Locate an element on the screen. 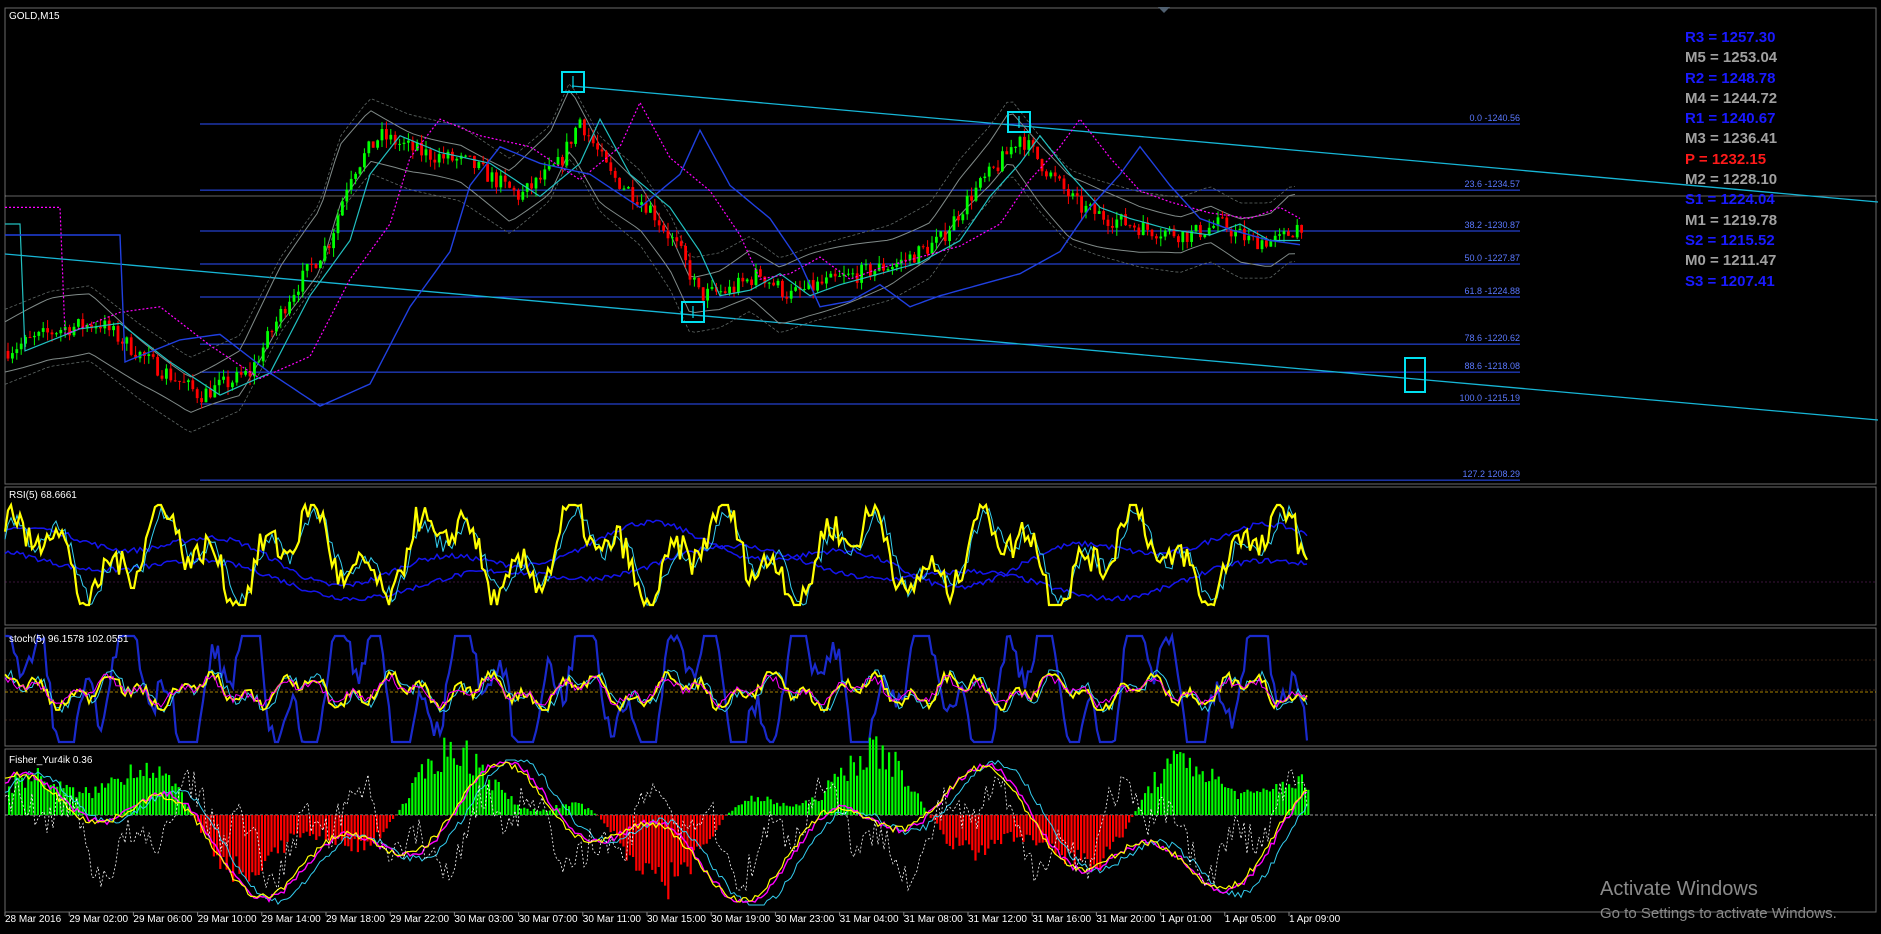  symbol-label: GOLD,M15 is located at coordinates (34, 16).